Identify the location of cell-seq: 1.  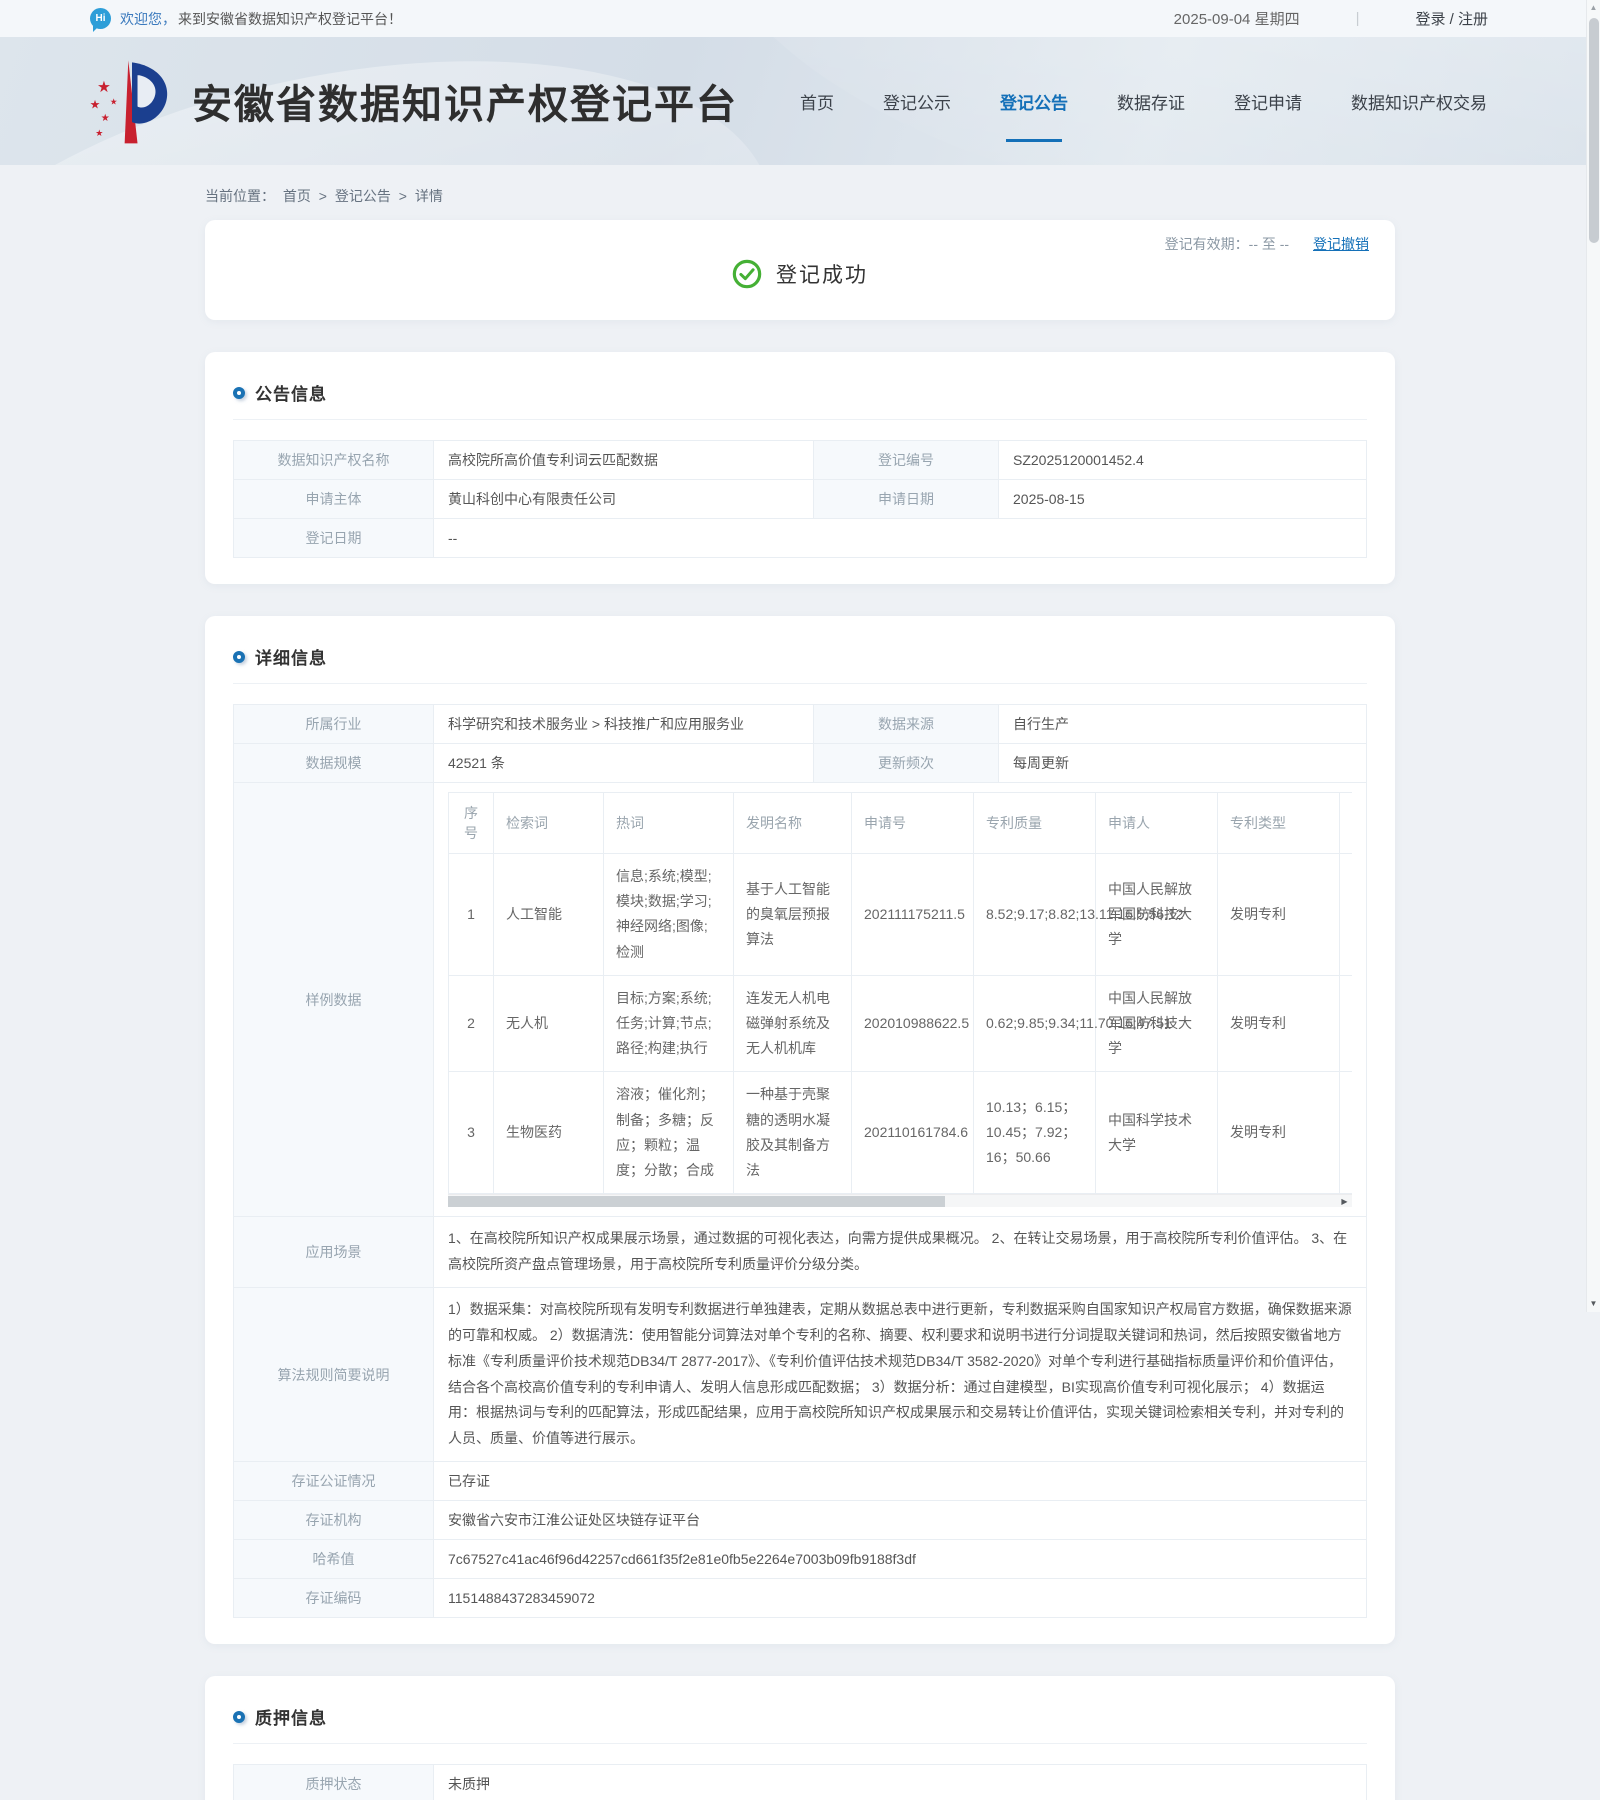
(471, 914).